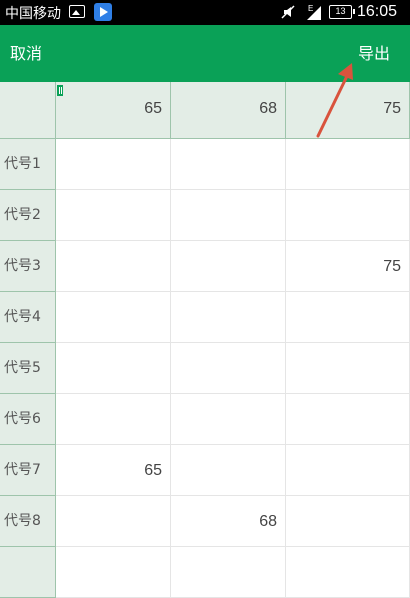 This screenshot has width=410, height=598. Describe the element at coordinates (26, 53) in the screenshot. I see `cancel-button: 取消` at that location.